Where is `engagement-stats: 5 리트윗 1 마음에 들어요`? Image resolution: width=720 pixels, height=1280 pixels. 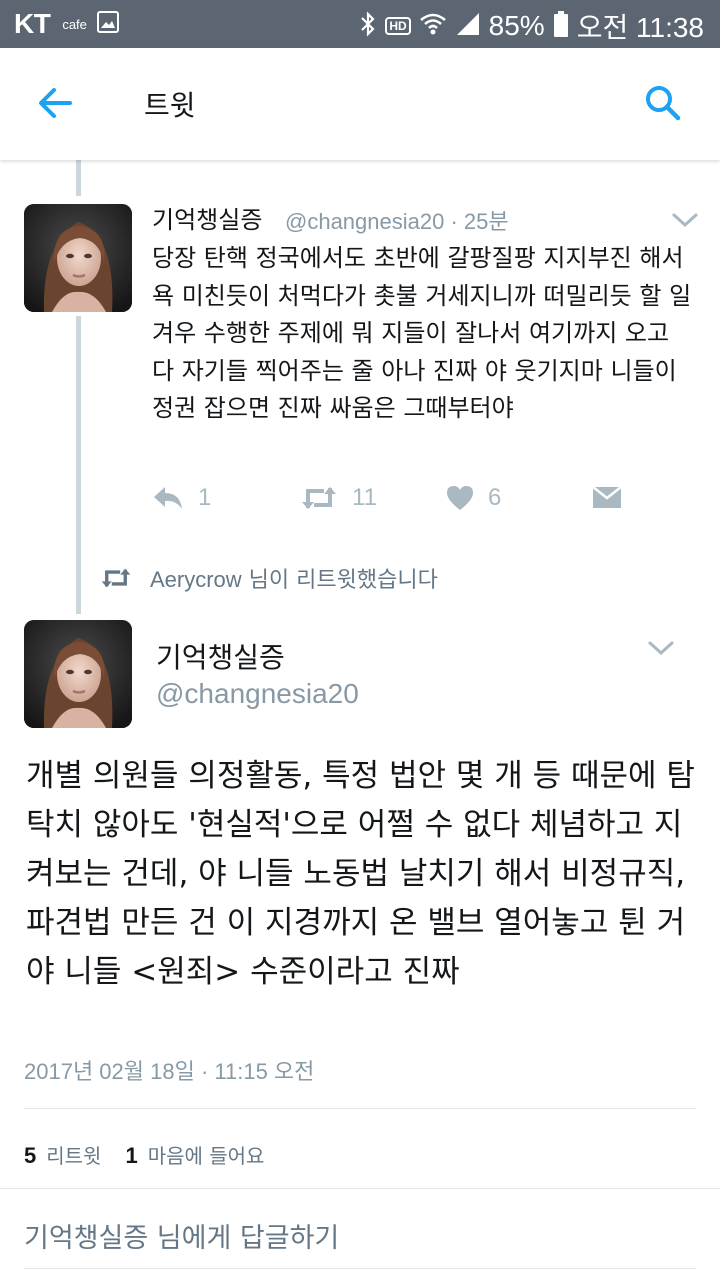 engagement-stats: 5 리트윗 1 마음에 들어요 is located at coordinates (144, 1154).